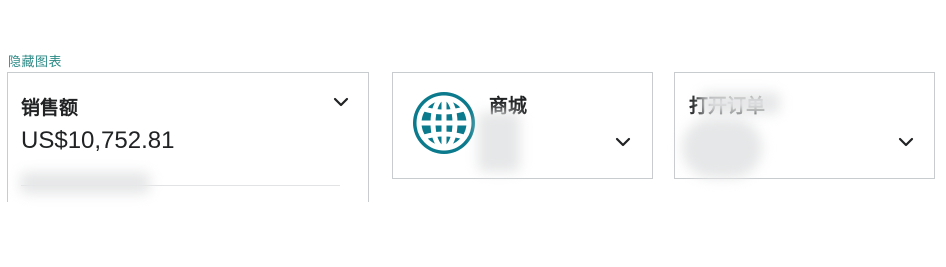 This screenshot has height=267, width=946. What do you see at coordinates (35, 60) in the screenshot?
I see `hide-charts-link: 隐藏图表` at bounding box center [35, 60].